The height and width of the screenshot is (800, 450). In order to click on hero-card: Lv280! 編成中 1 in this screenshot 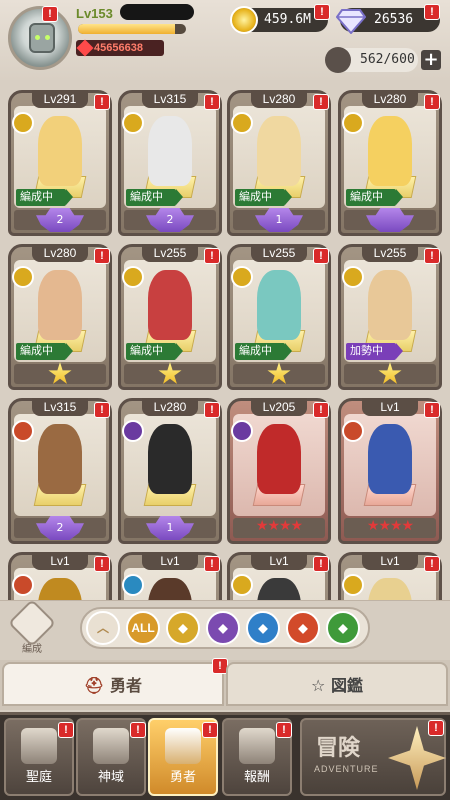, I will do `click(279, 163)`.